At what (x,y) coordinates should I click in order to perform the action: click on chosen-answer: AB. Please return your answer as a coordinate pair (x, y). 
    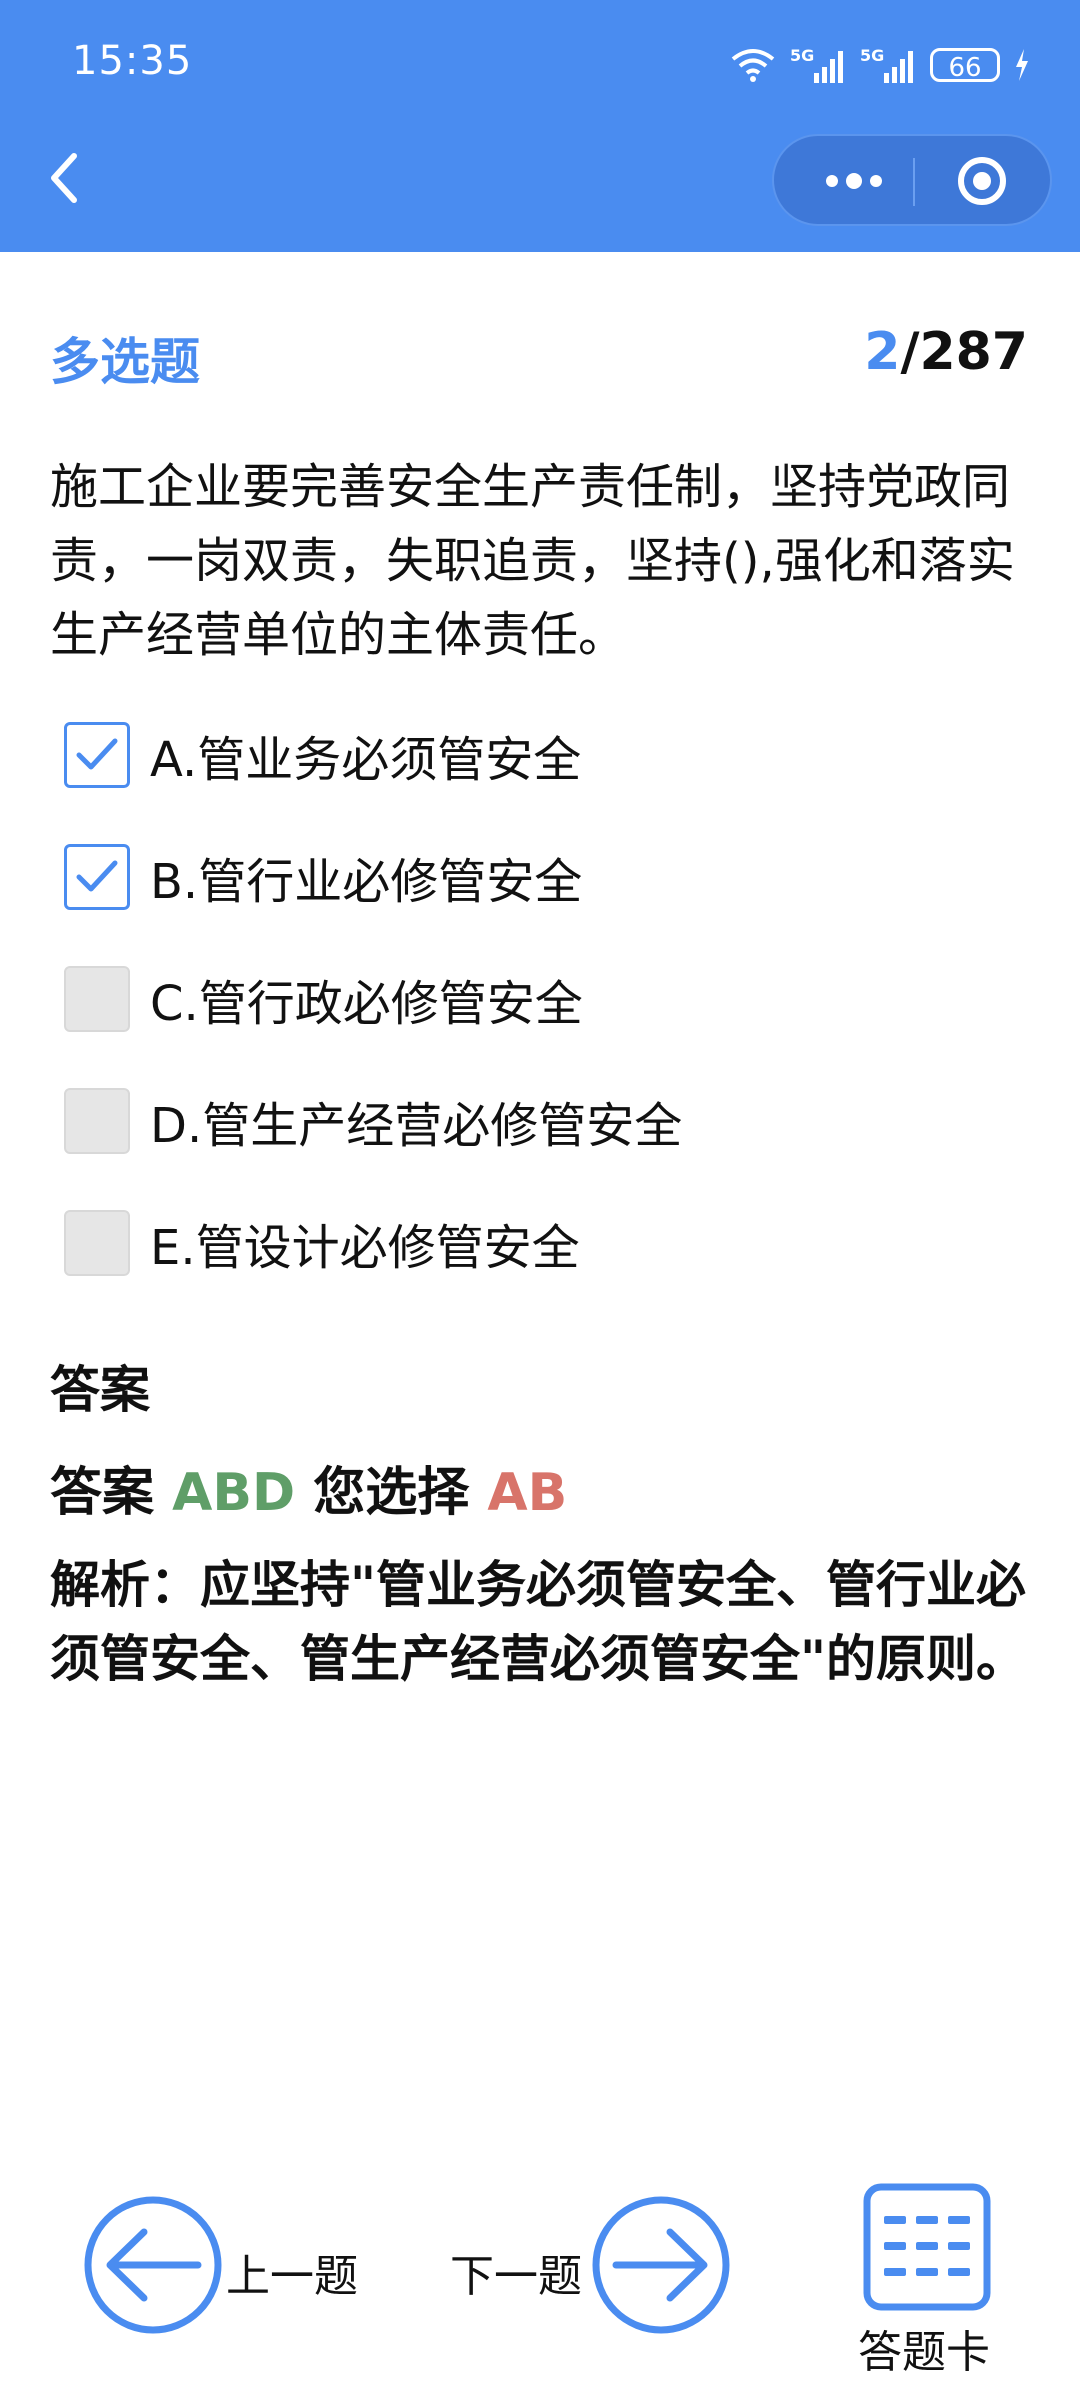
    Looking at the image, I should click on (527, 1493).